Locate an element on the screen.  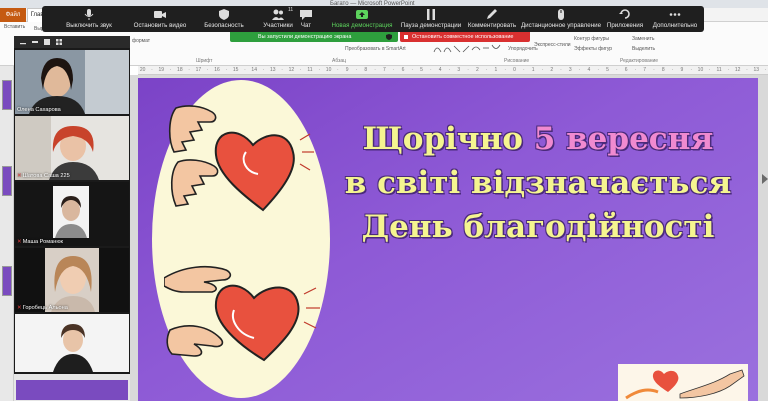
security-button: Безопасность is located at coordinates (224, 19).